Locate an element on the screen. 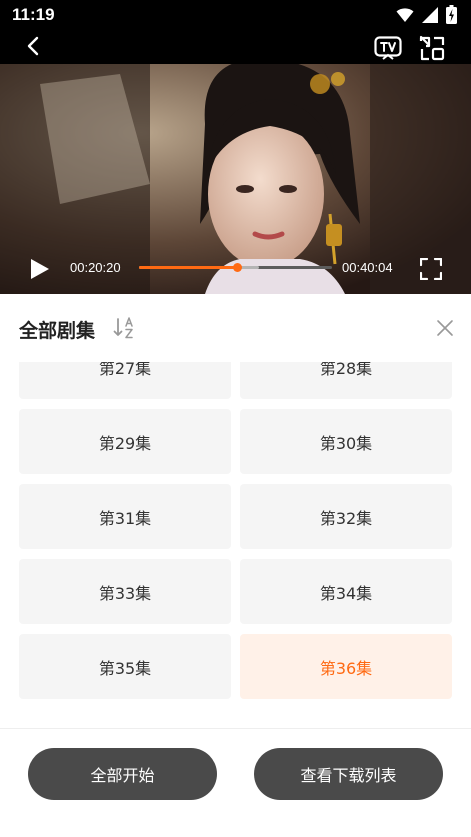 The image size is (471, 837). fullscreen-icon is located at coordinates (431, 269).